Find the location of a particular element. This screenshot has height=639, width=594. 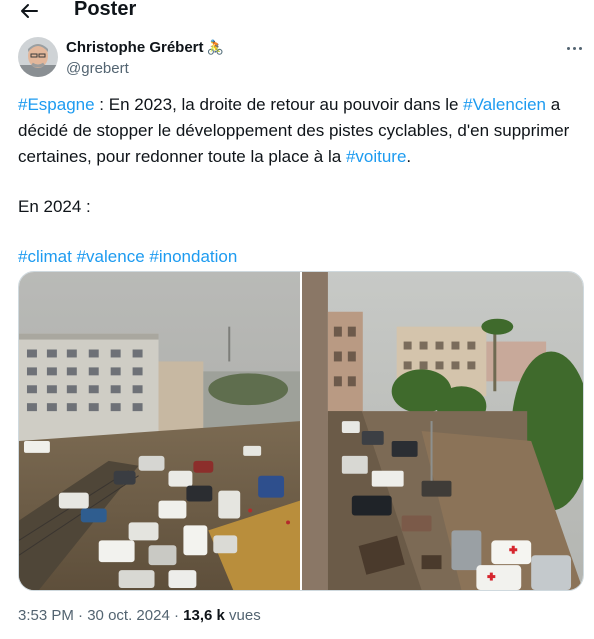

tweet-metadata: 3:53 PM · 30 oct. 2024 · 13,6 k vues is located at coordinates (139, 615).